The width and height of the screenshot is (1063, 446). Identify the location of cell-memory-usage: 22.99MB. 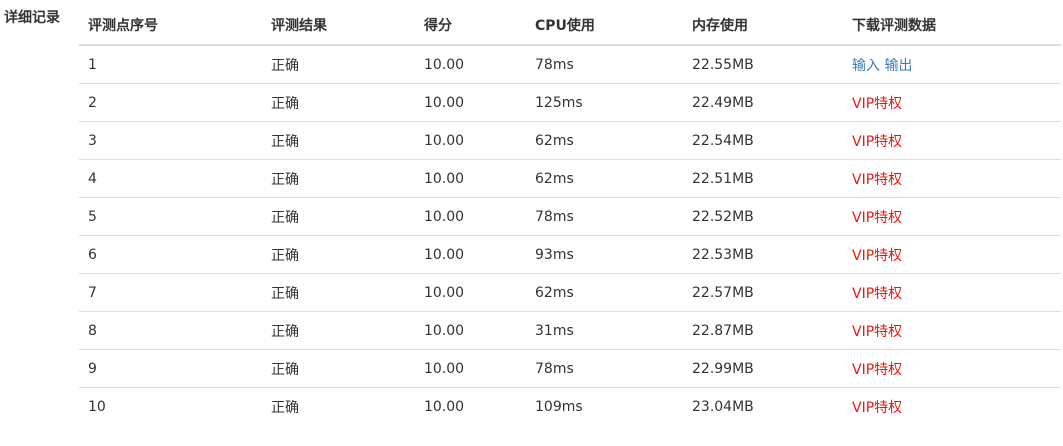
(763, 368).